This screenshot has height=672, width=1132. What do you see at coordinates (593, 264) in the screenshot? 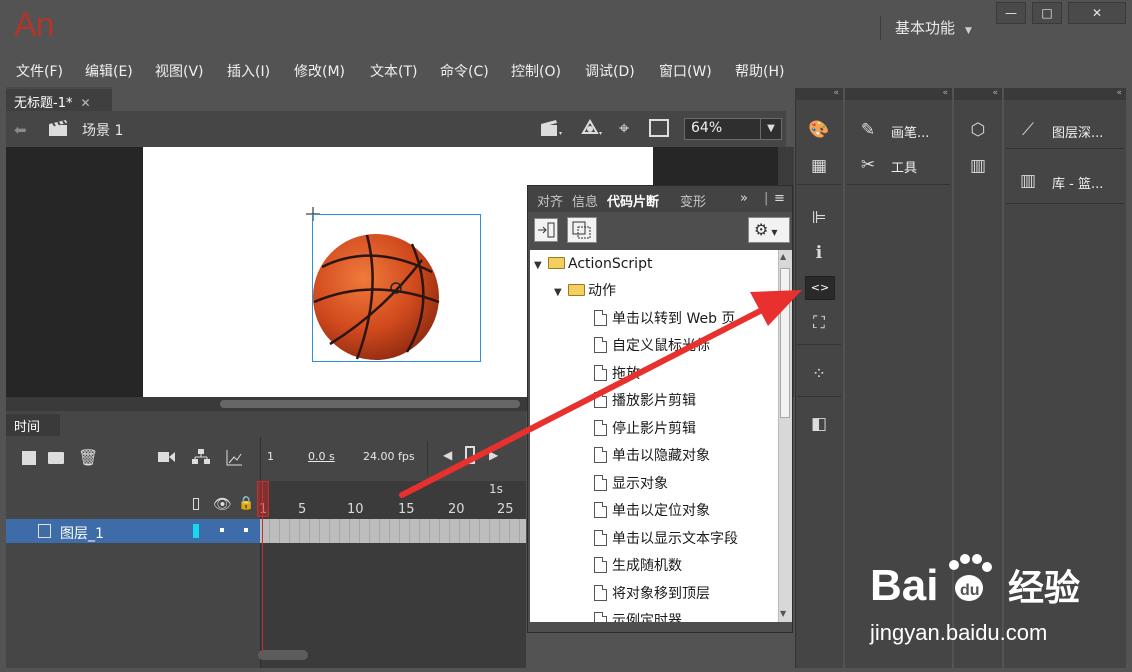
I see `tree-folder-actionscript: ▼ ActionScript` at bounding box center [593, 264].